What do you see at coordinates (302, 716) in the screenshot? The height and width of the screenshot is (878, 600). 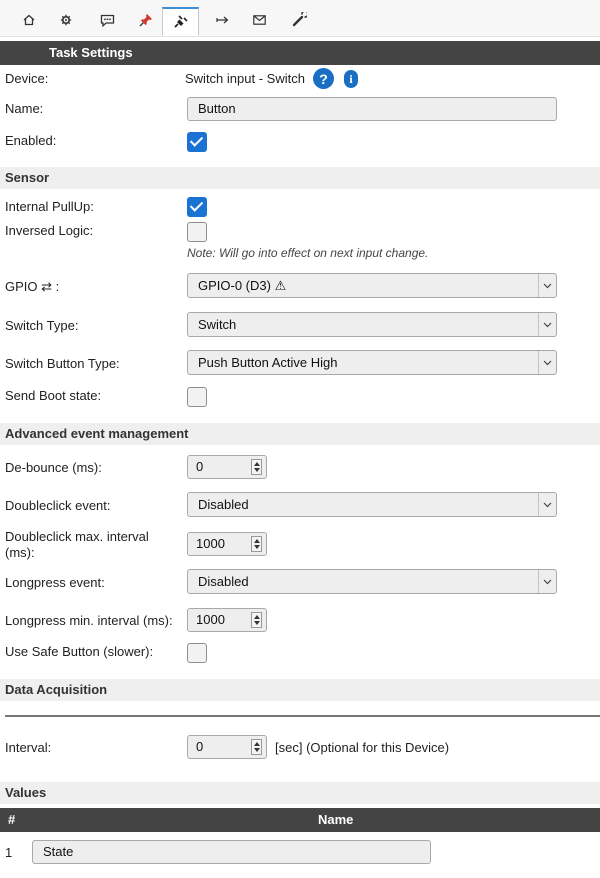 I see `divider` at bounding box center [302, 716].